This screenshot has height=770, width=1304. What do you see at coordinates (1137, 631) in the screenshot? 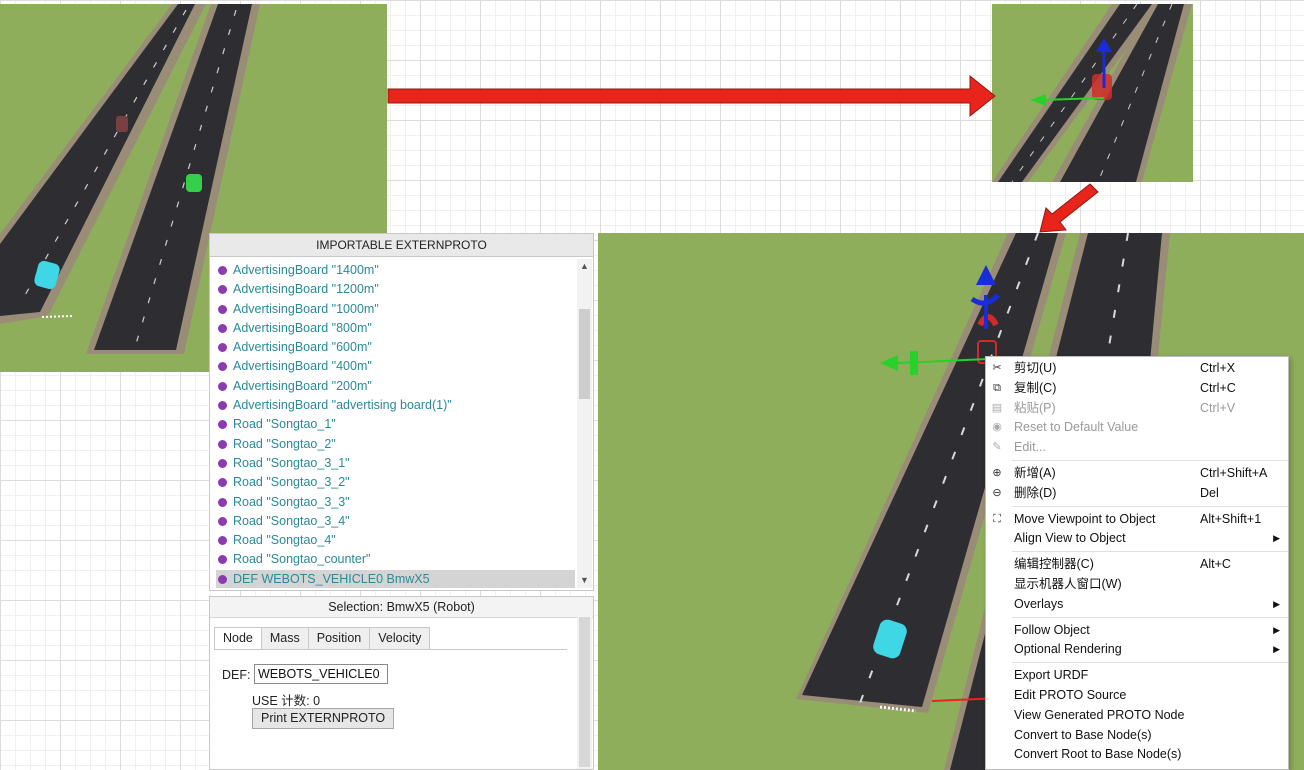
I see `menu-item: Follow Object ▶` at bounding box center [1137, 631].